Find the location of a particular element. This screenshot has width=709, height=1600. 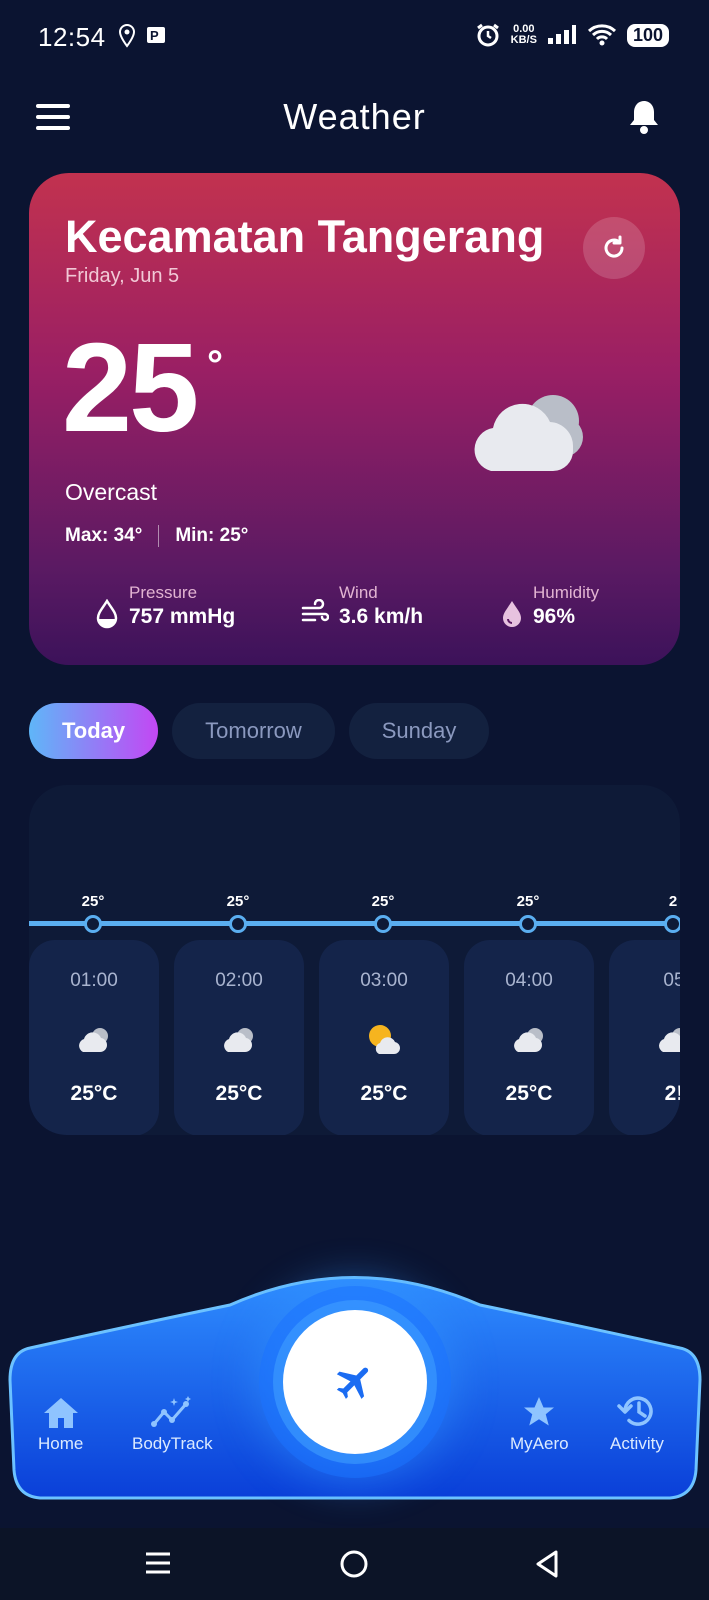

parking-icon: P is located at coordinates (156, 35).